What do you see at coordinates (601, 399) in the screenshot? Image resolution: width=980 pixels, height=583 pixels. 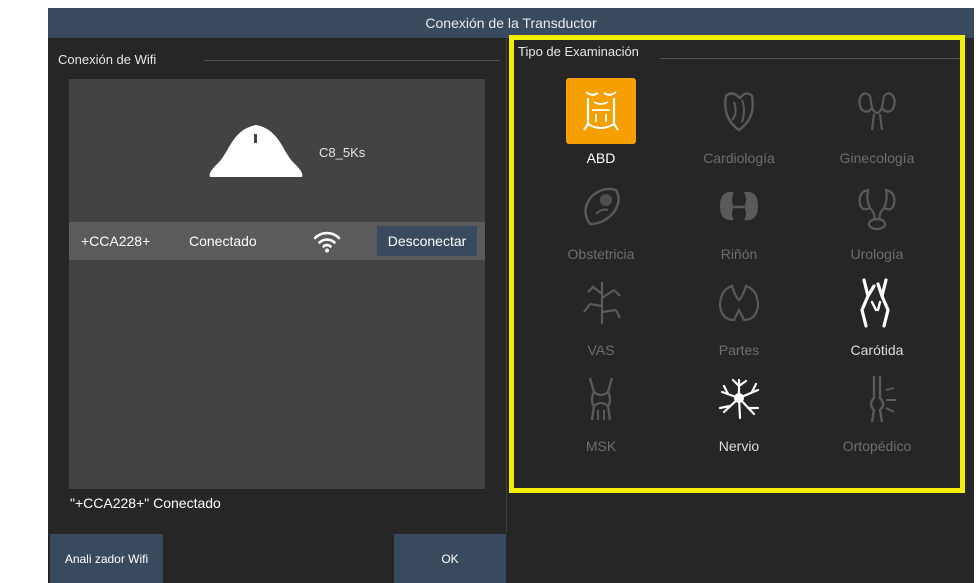 I see `joint-icon` at bounding box center [601, 399].